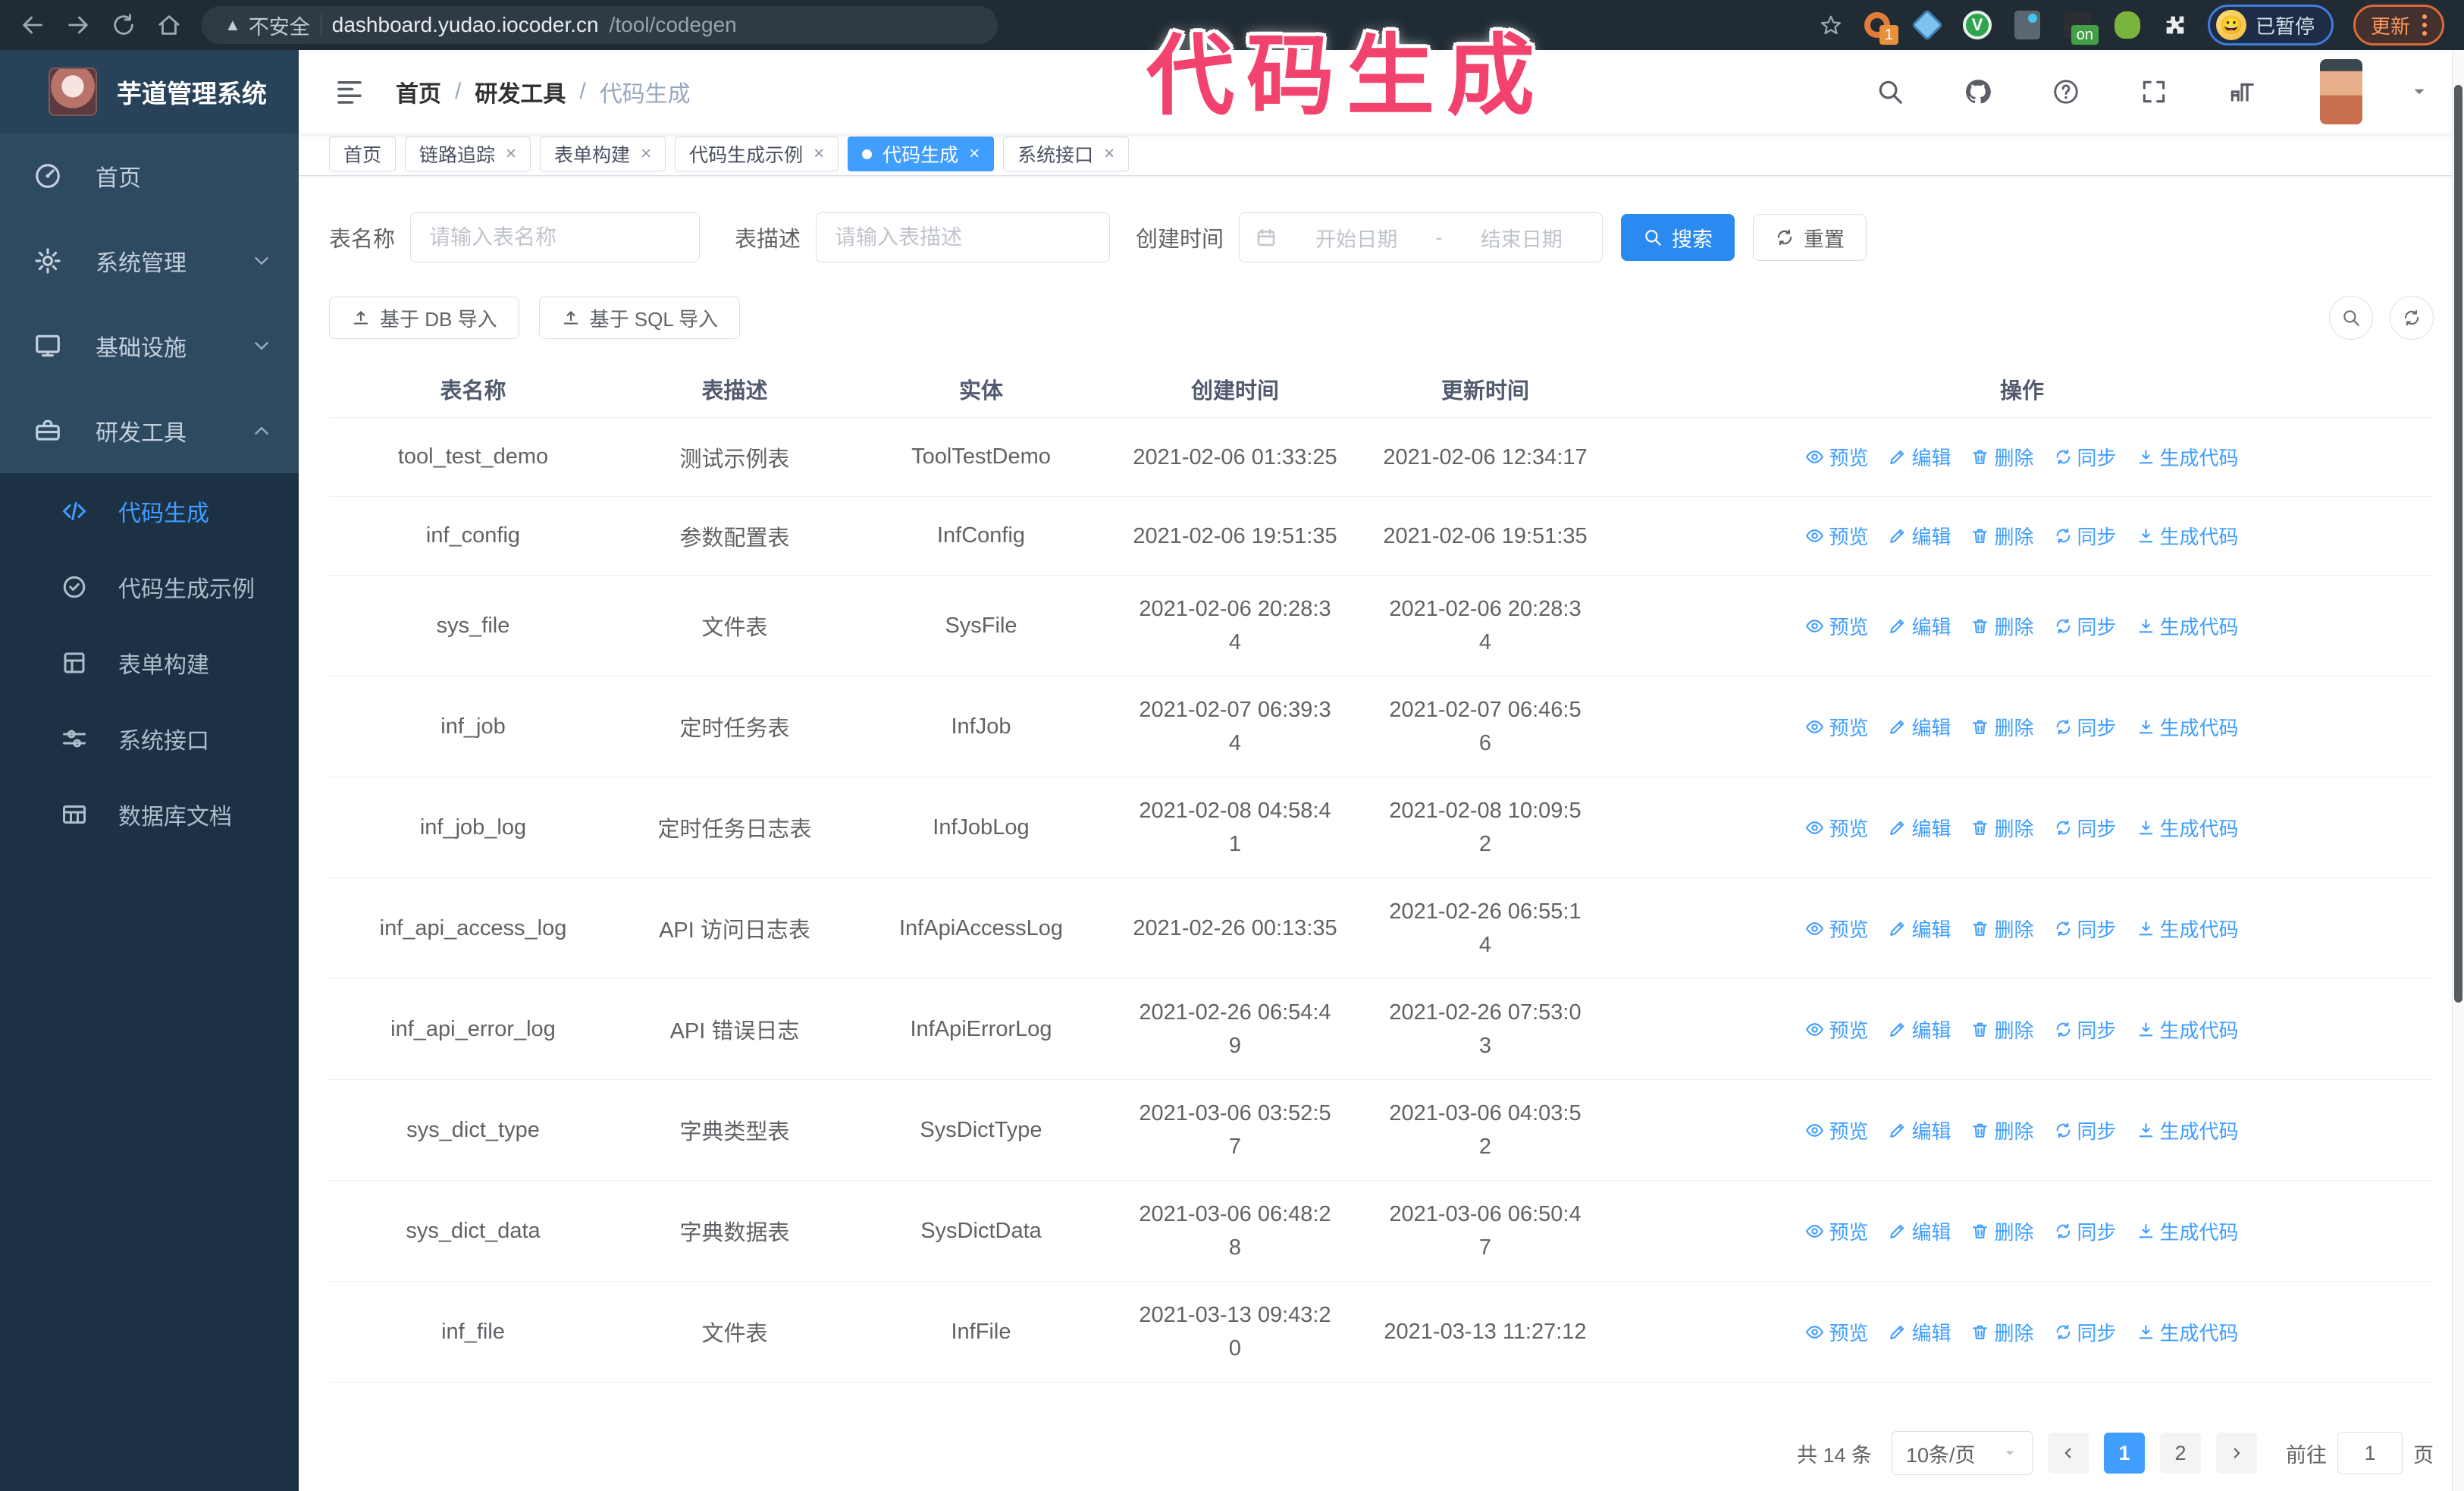  Describe the element at coordinates (2424, 25) in the screenshot. I see `browser-menu-icon` at that location.